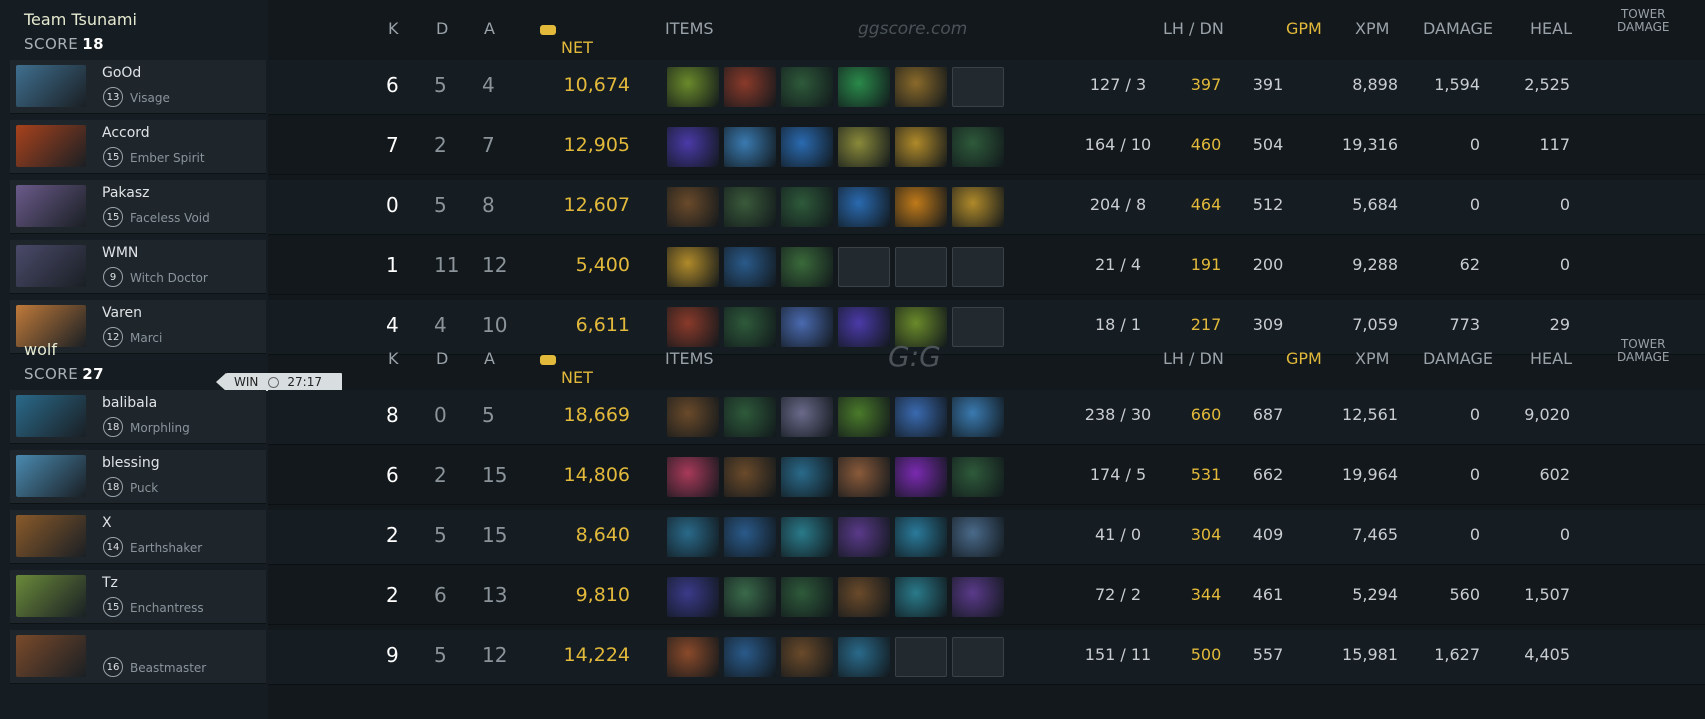  Describe the element at coordinates (1268, 474) in the screenshot. I see `xpm-value: 662` at that location.